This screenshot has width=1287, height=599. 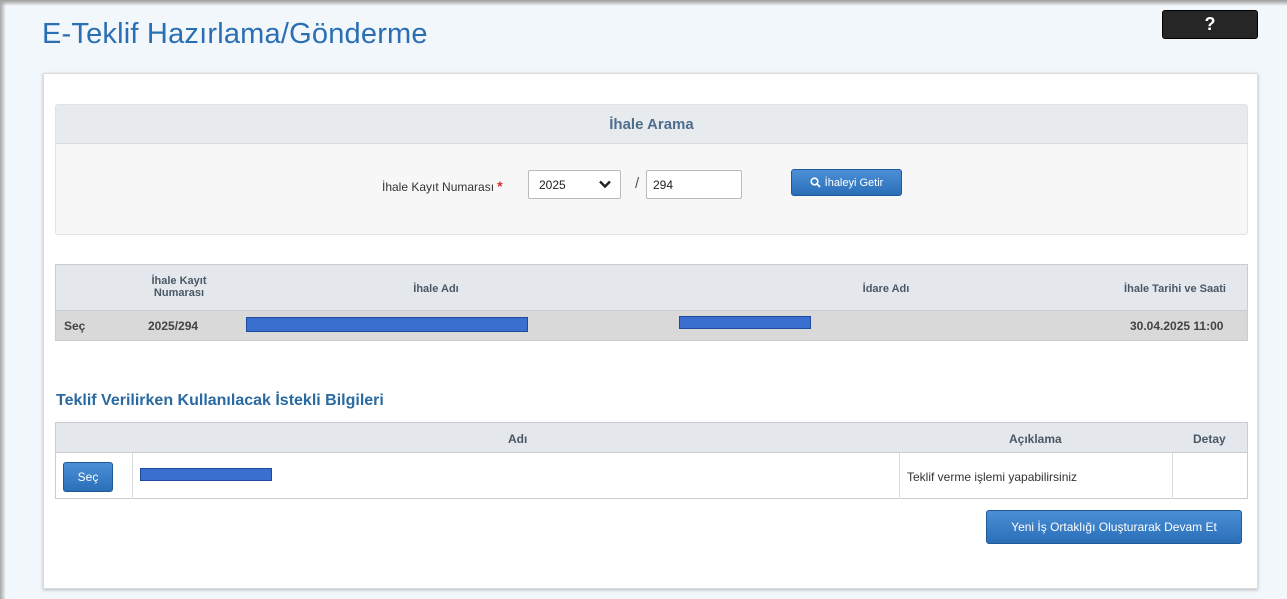 I want to click on col-tender-date: İhale Tarihi ve Saati, so click(x=1175, y=289).